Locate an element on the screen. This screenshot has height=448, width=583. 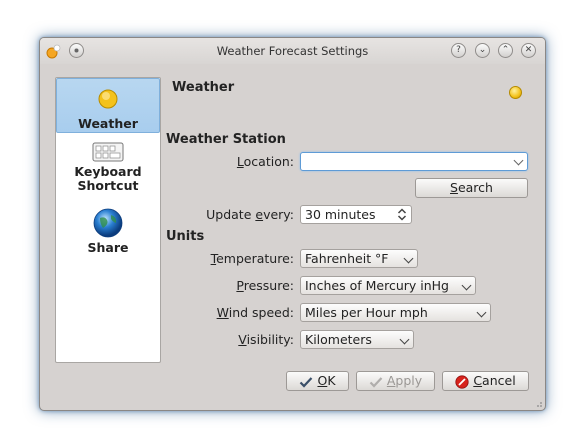
sidebar-item-label-line2: Shortcut is located at coordinates (108, 185).